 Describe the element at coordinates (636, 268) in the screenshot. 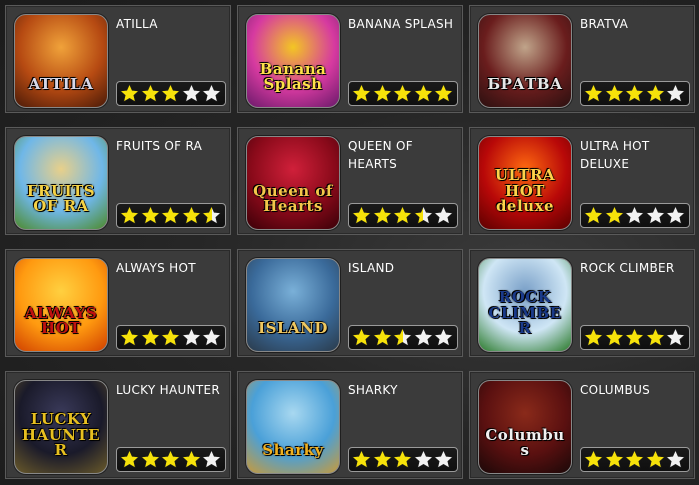

I see `game-title: ROCK CLIMBER` at that location.